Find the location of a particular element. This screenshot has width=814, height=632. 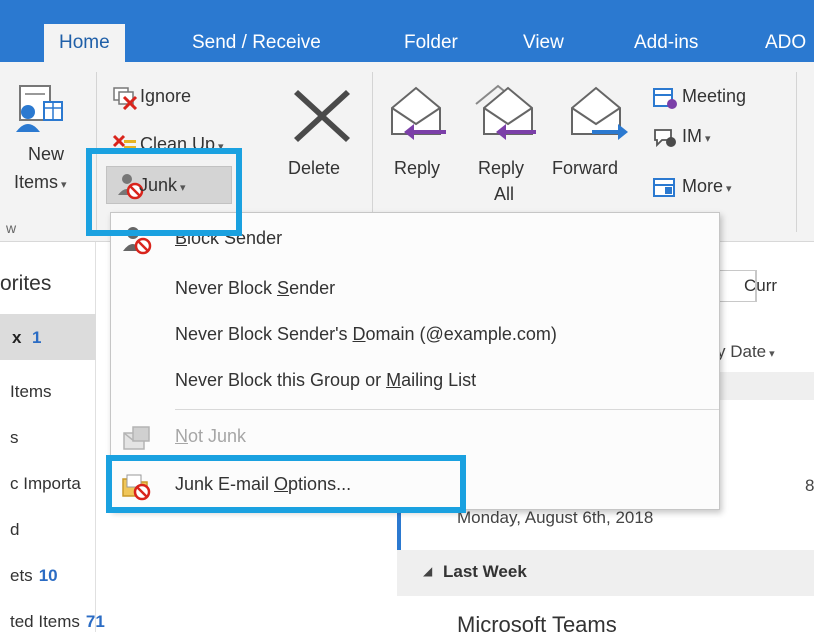

delete-icon is located at coordinates (322, 116).